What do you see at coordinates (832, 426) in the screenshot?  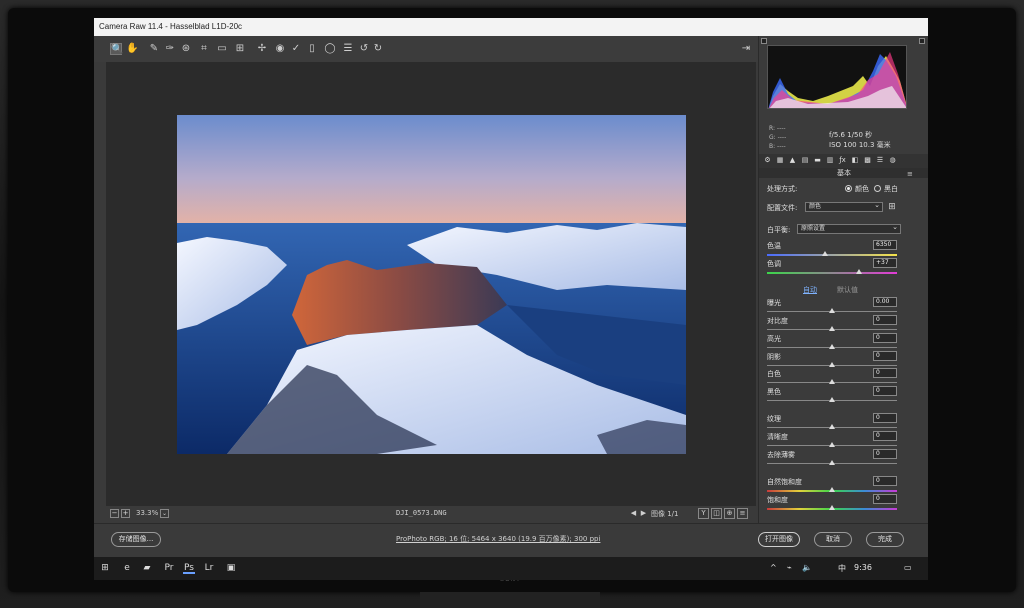 I see `texture-thumb` at bounding box center [832, 426].